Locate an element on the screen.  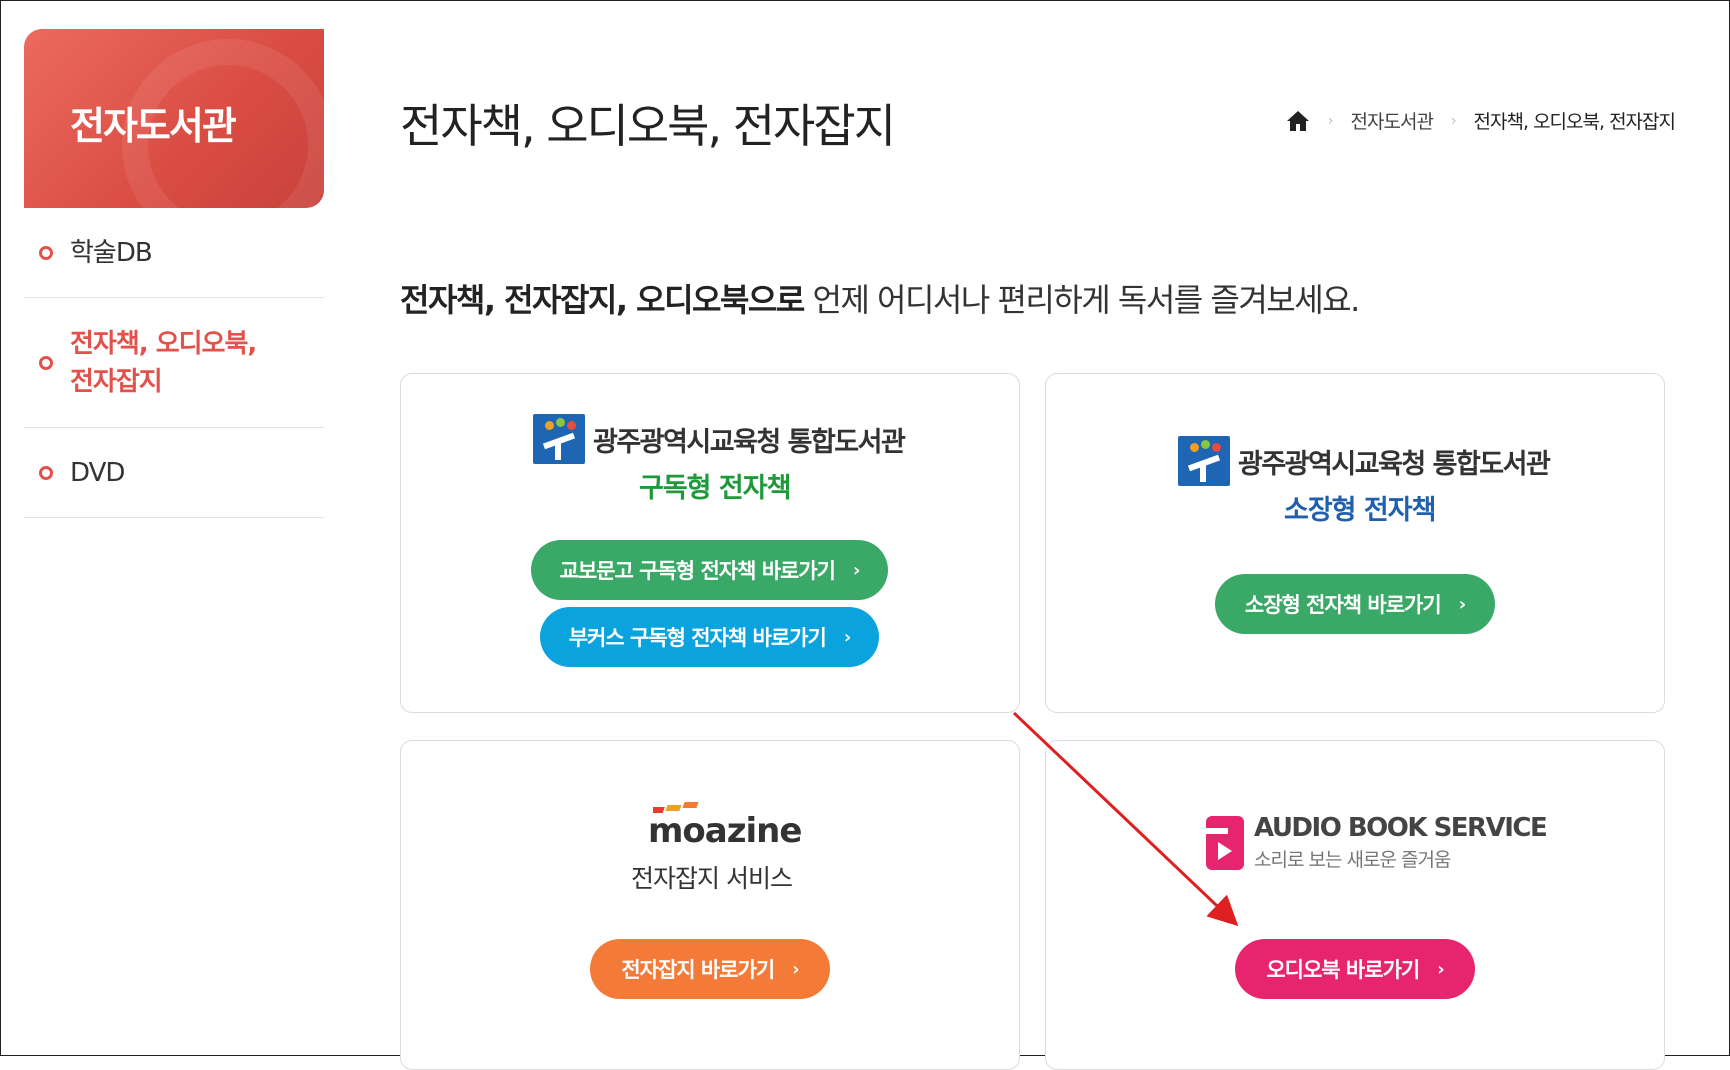
sidebar-header: 전자도서관 is located at coordinates (174, 118).